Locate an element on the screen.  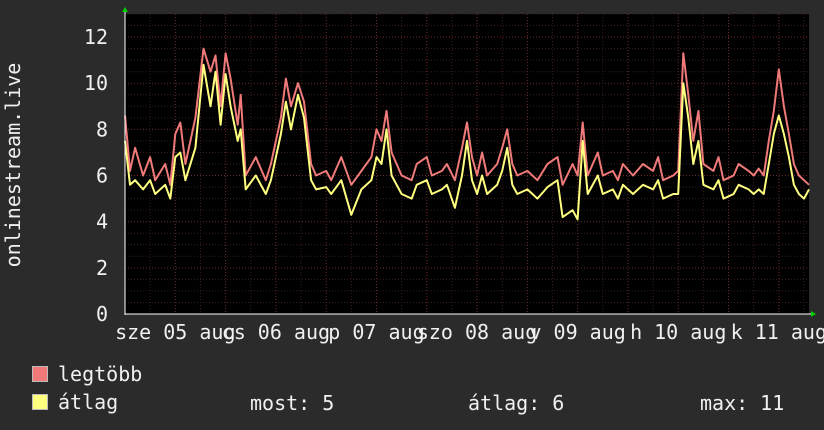
y-tick-label: 4 is located at coordinates (102, 222).